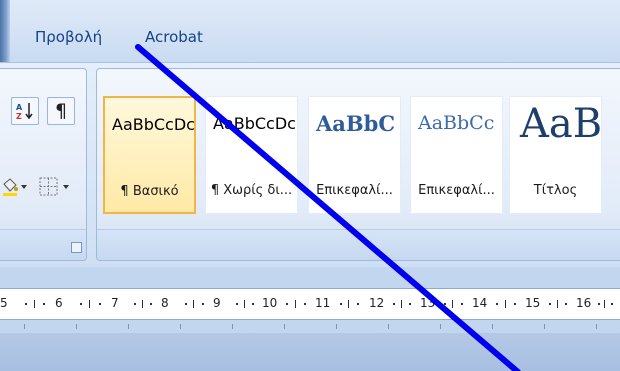  I want to click on ruler-number: 13, so click(428, 303).